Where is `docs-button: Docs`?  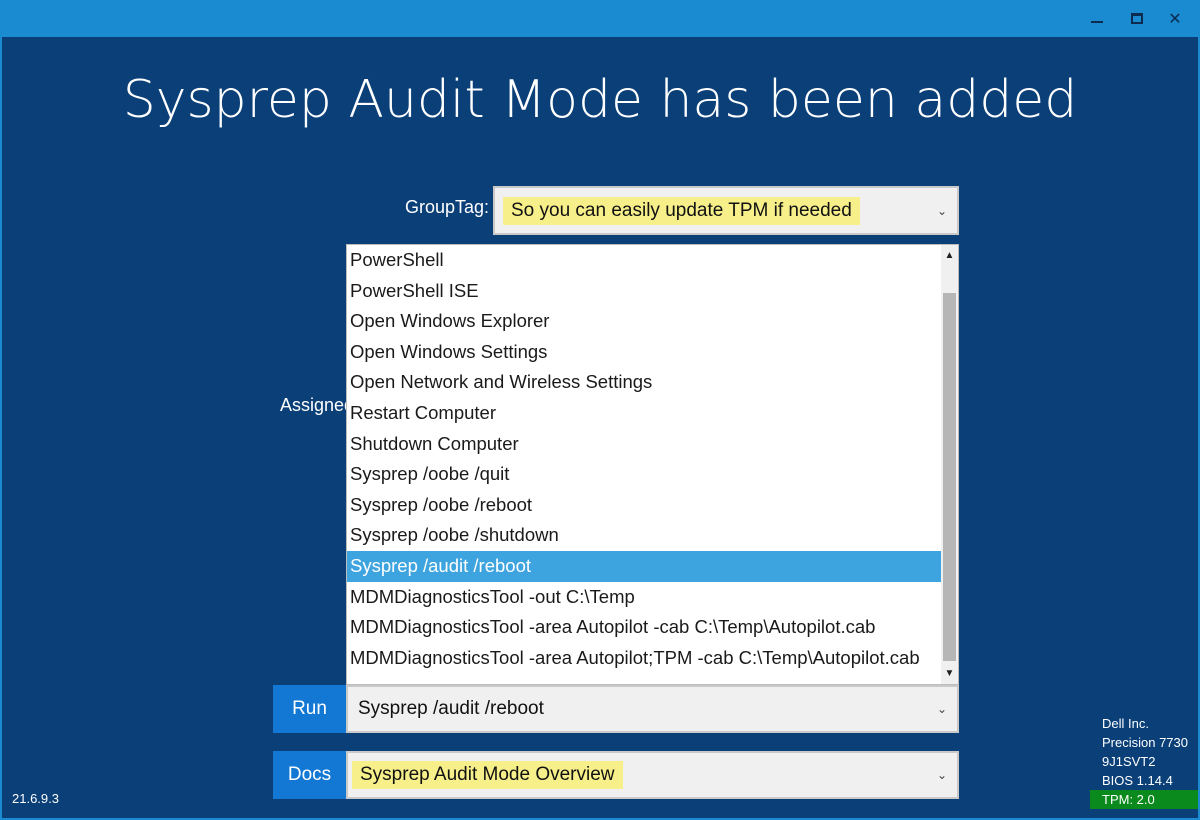
docs-button: Docs is located at coordinates (309, 775).